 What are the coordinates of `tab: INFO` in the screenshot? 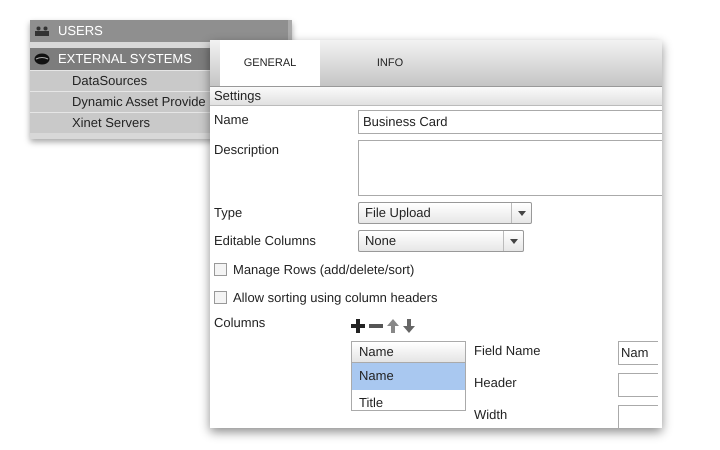 It's located at (390, 63).